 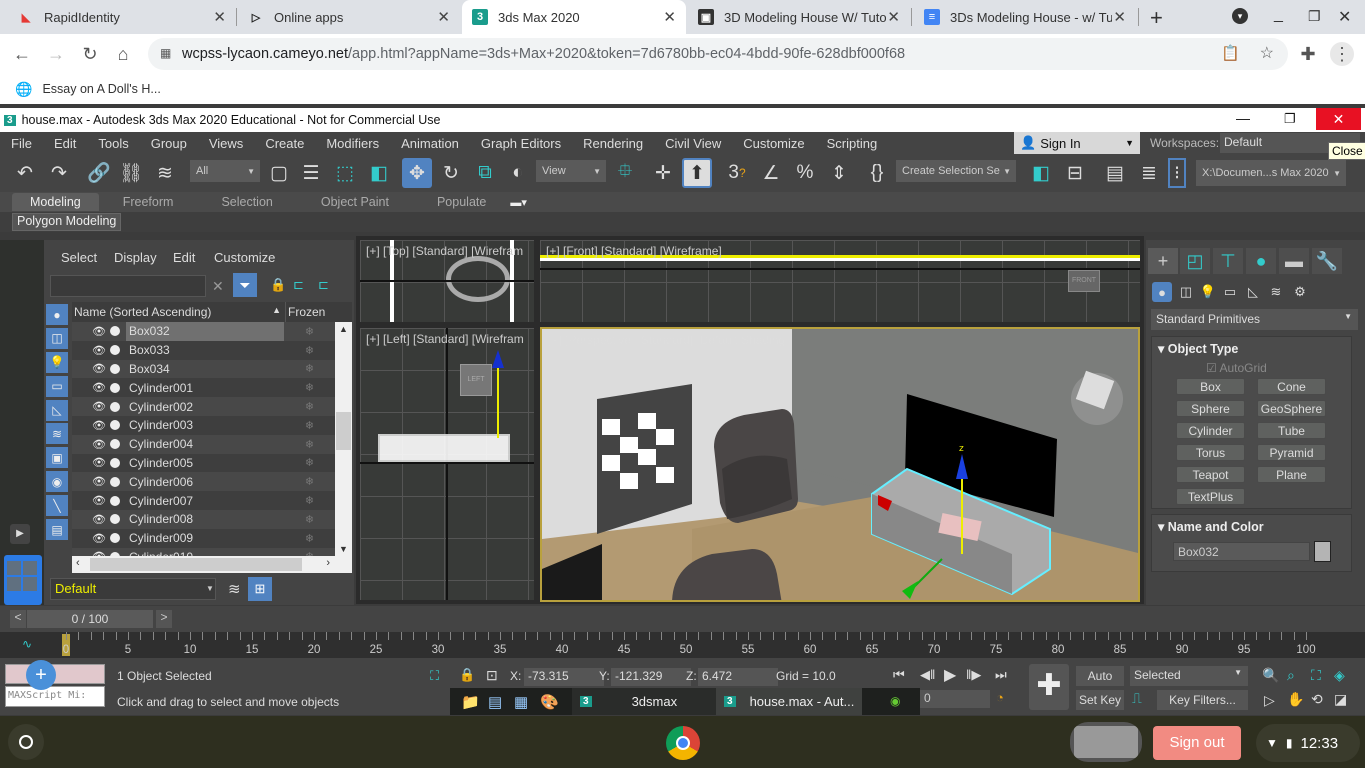 I want to click on lock-icon: 🔒, so click(x=278, y=285).